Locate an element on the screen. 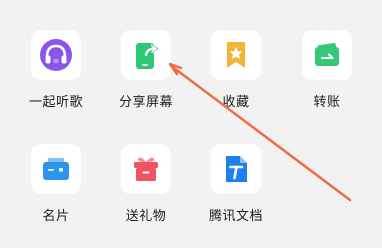  music-headphones-icon is located at coordinates (56, 55).